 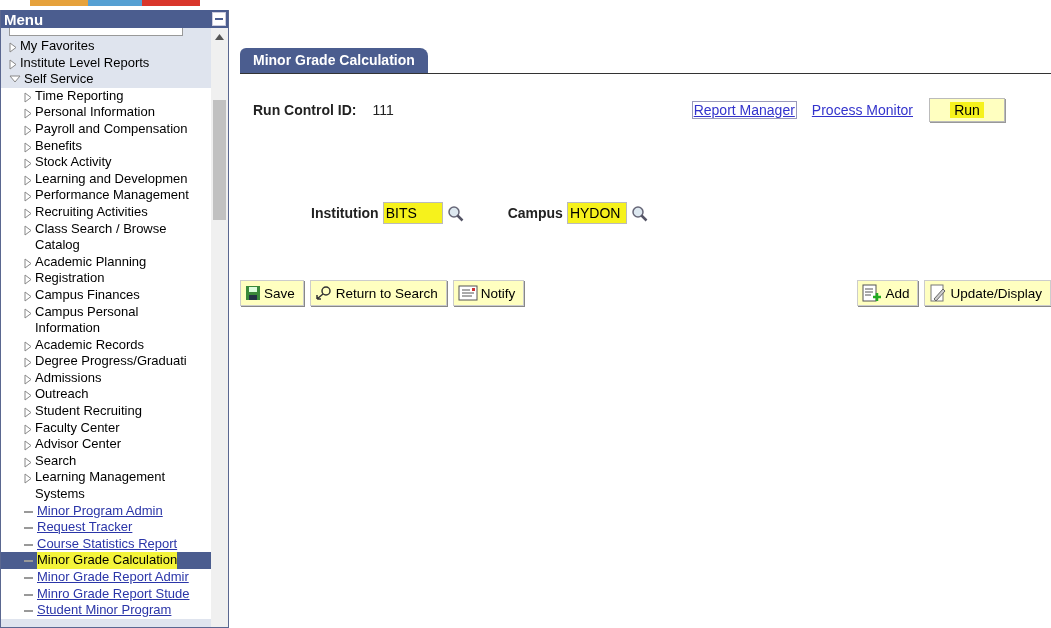 I want to click on menu-item: Registration, so click(x=70, y=278).